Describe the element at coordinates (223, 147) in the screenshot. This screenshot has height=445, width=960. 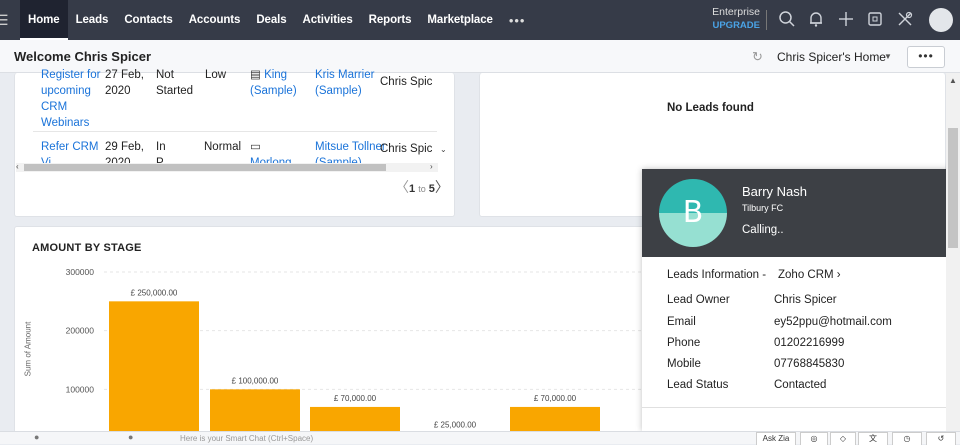
I see `table-cell-priority: Normal` at that location.